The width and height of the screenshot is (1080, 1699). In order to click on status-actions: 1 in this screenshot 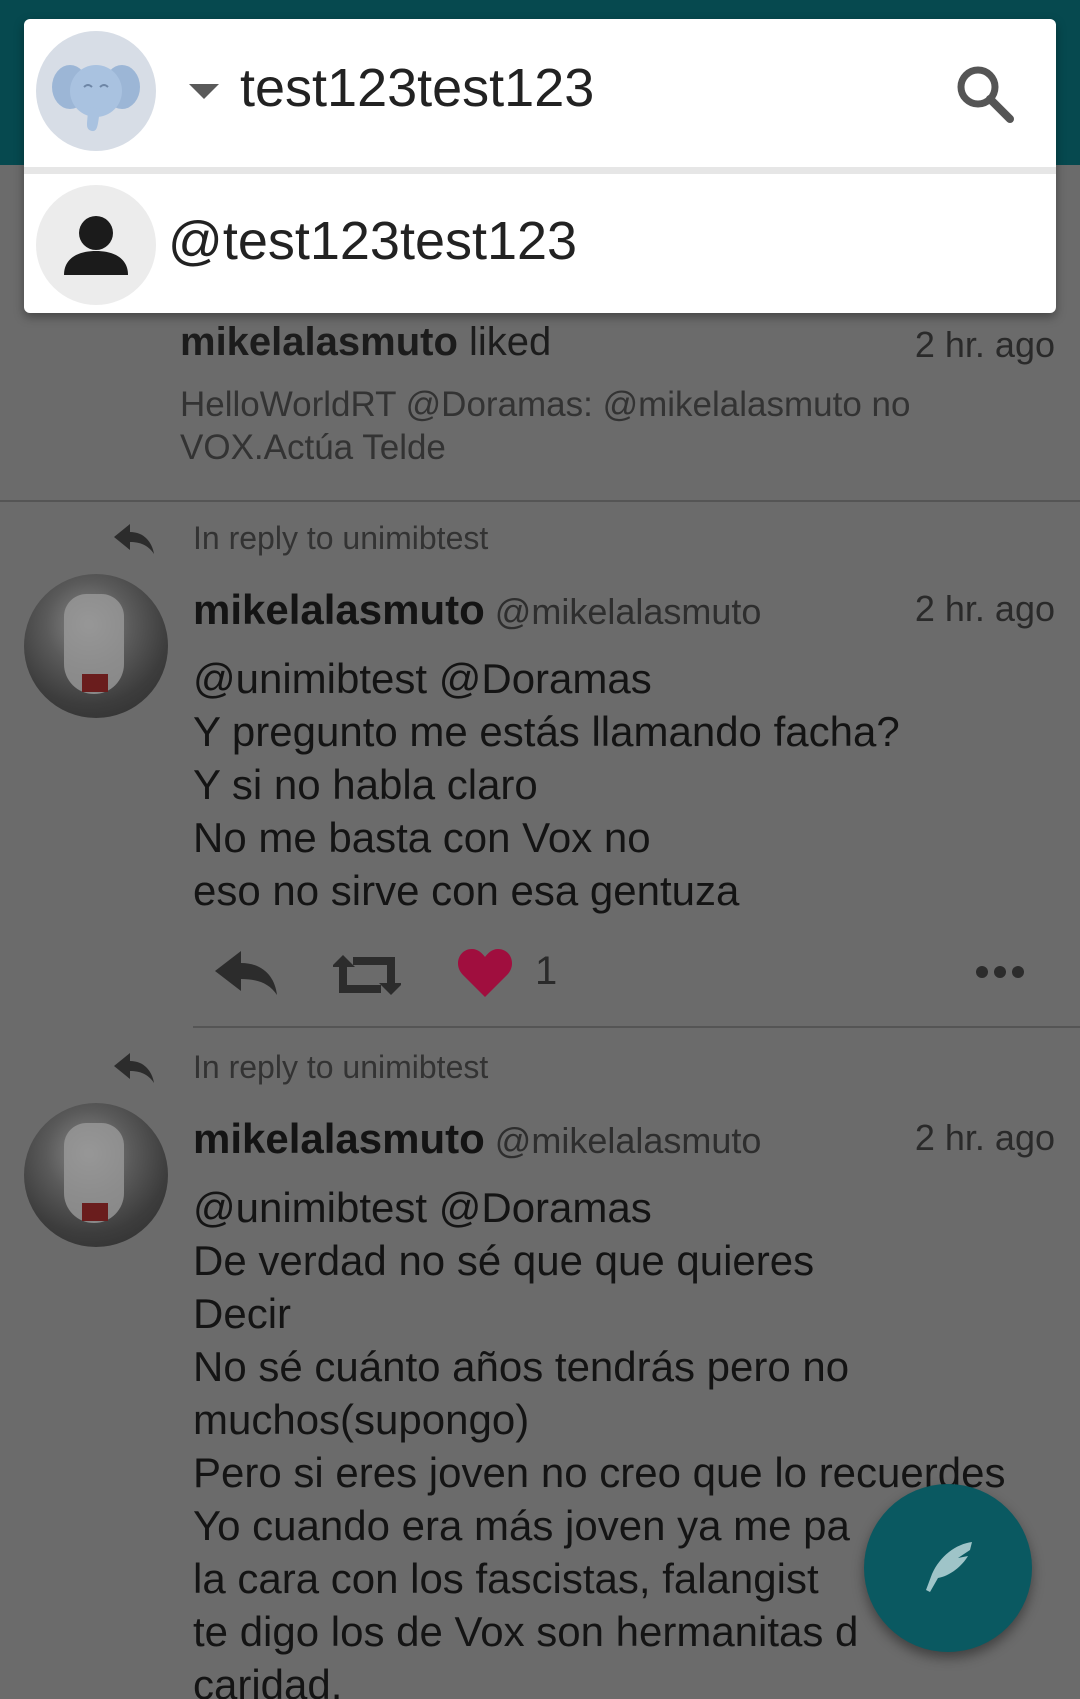, I will do `click(628, 973)`.